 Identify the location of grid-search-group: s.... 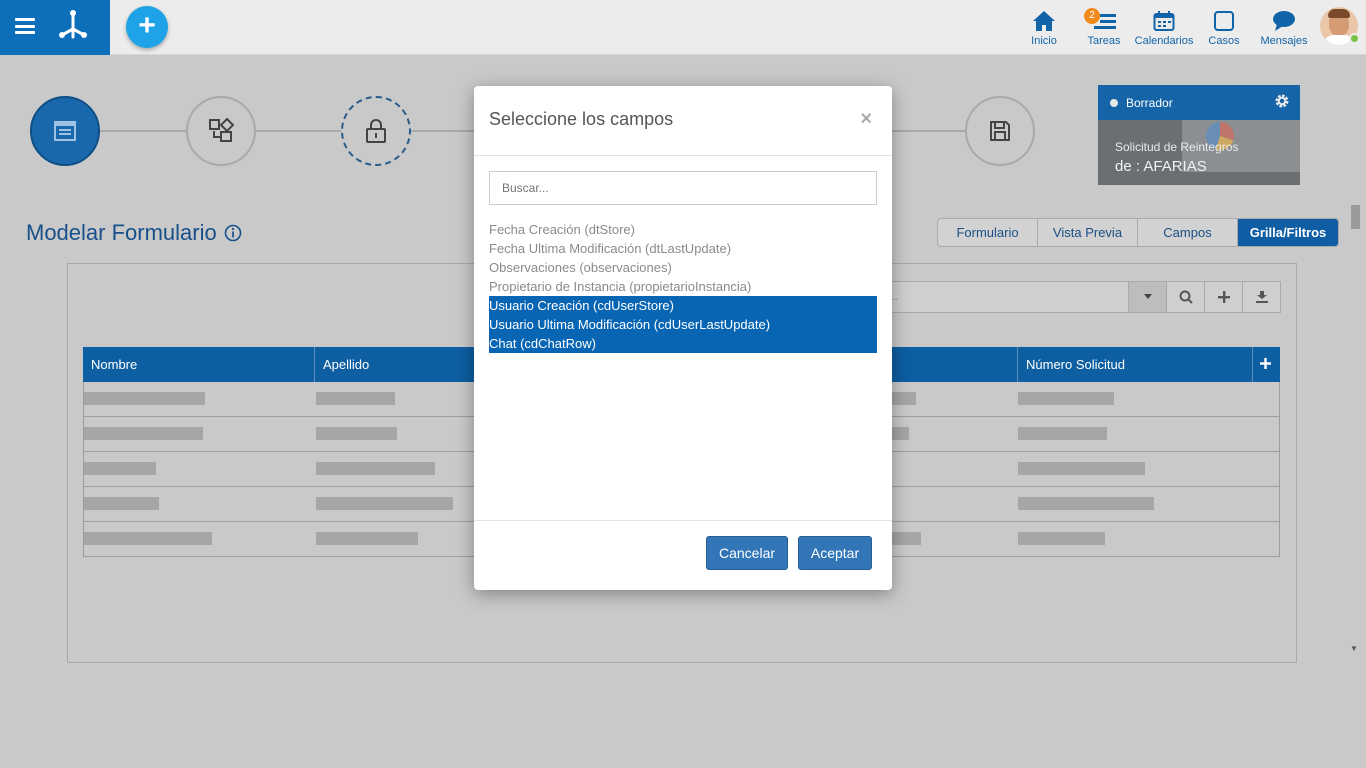
(1079, 297).